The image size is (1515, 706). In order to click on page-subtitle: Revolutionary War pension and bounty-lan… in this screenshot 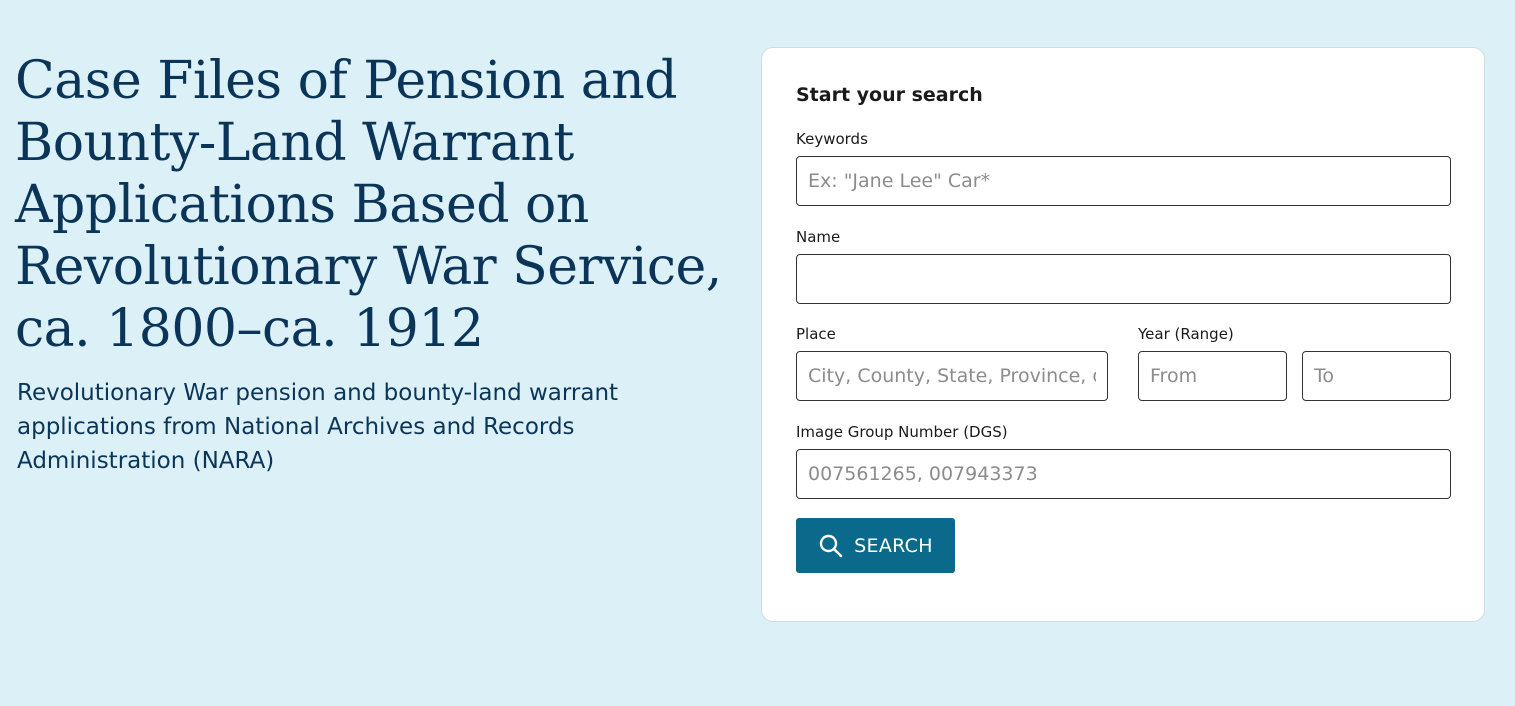, I will do `click(318, 427)`.